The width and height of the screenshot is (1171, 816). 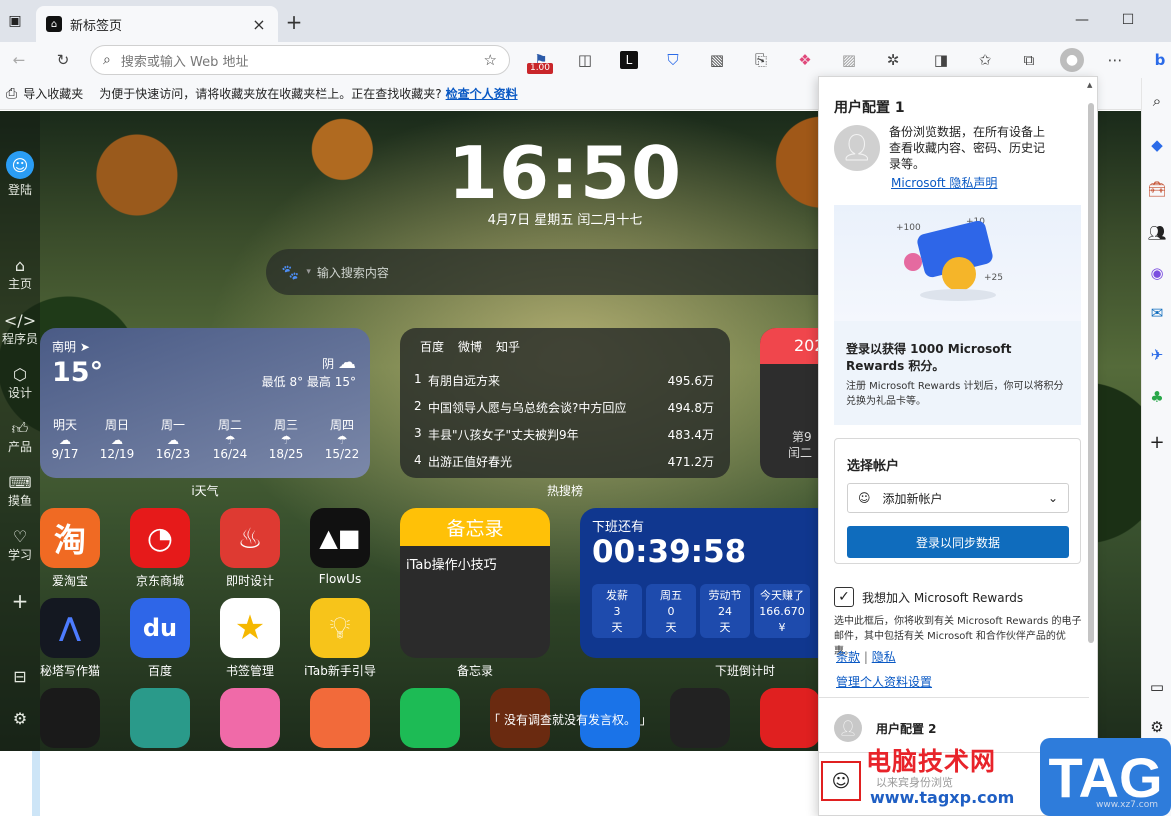 I want to click on hot-item: 2 中国领导人愿与乌总统会谈?中方回应 494.8万, so click(x=564, y=407).